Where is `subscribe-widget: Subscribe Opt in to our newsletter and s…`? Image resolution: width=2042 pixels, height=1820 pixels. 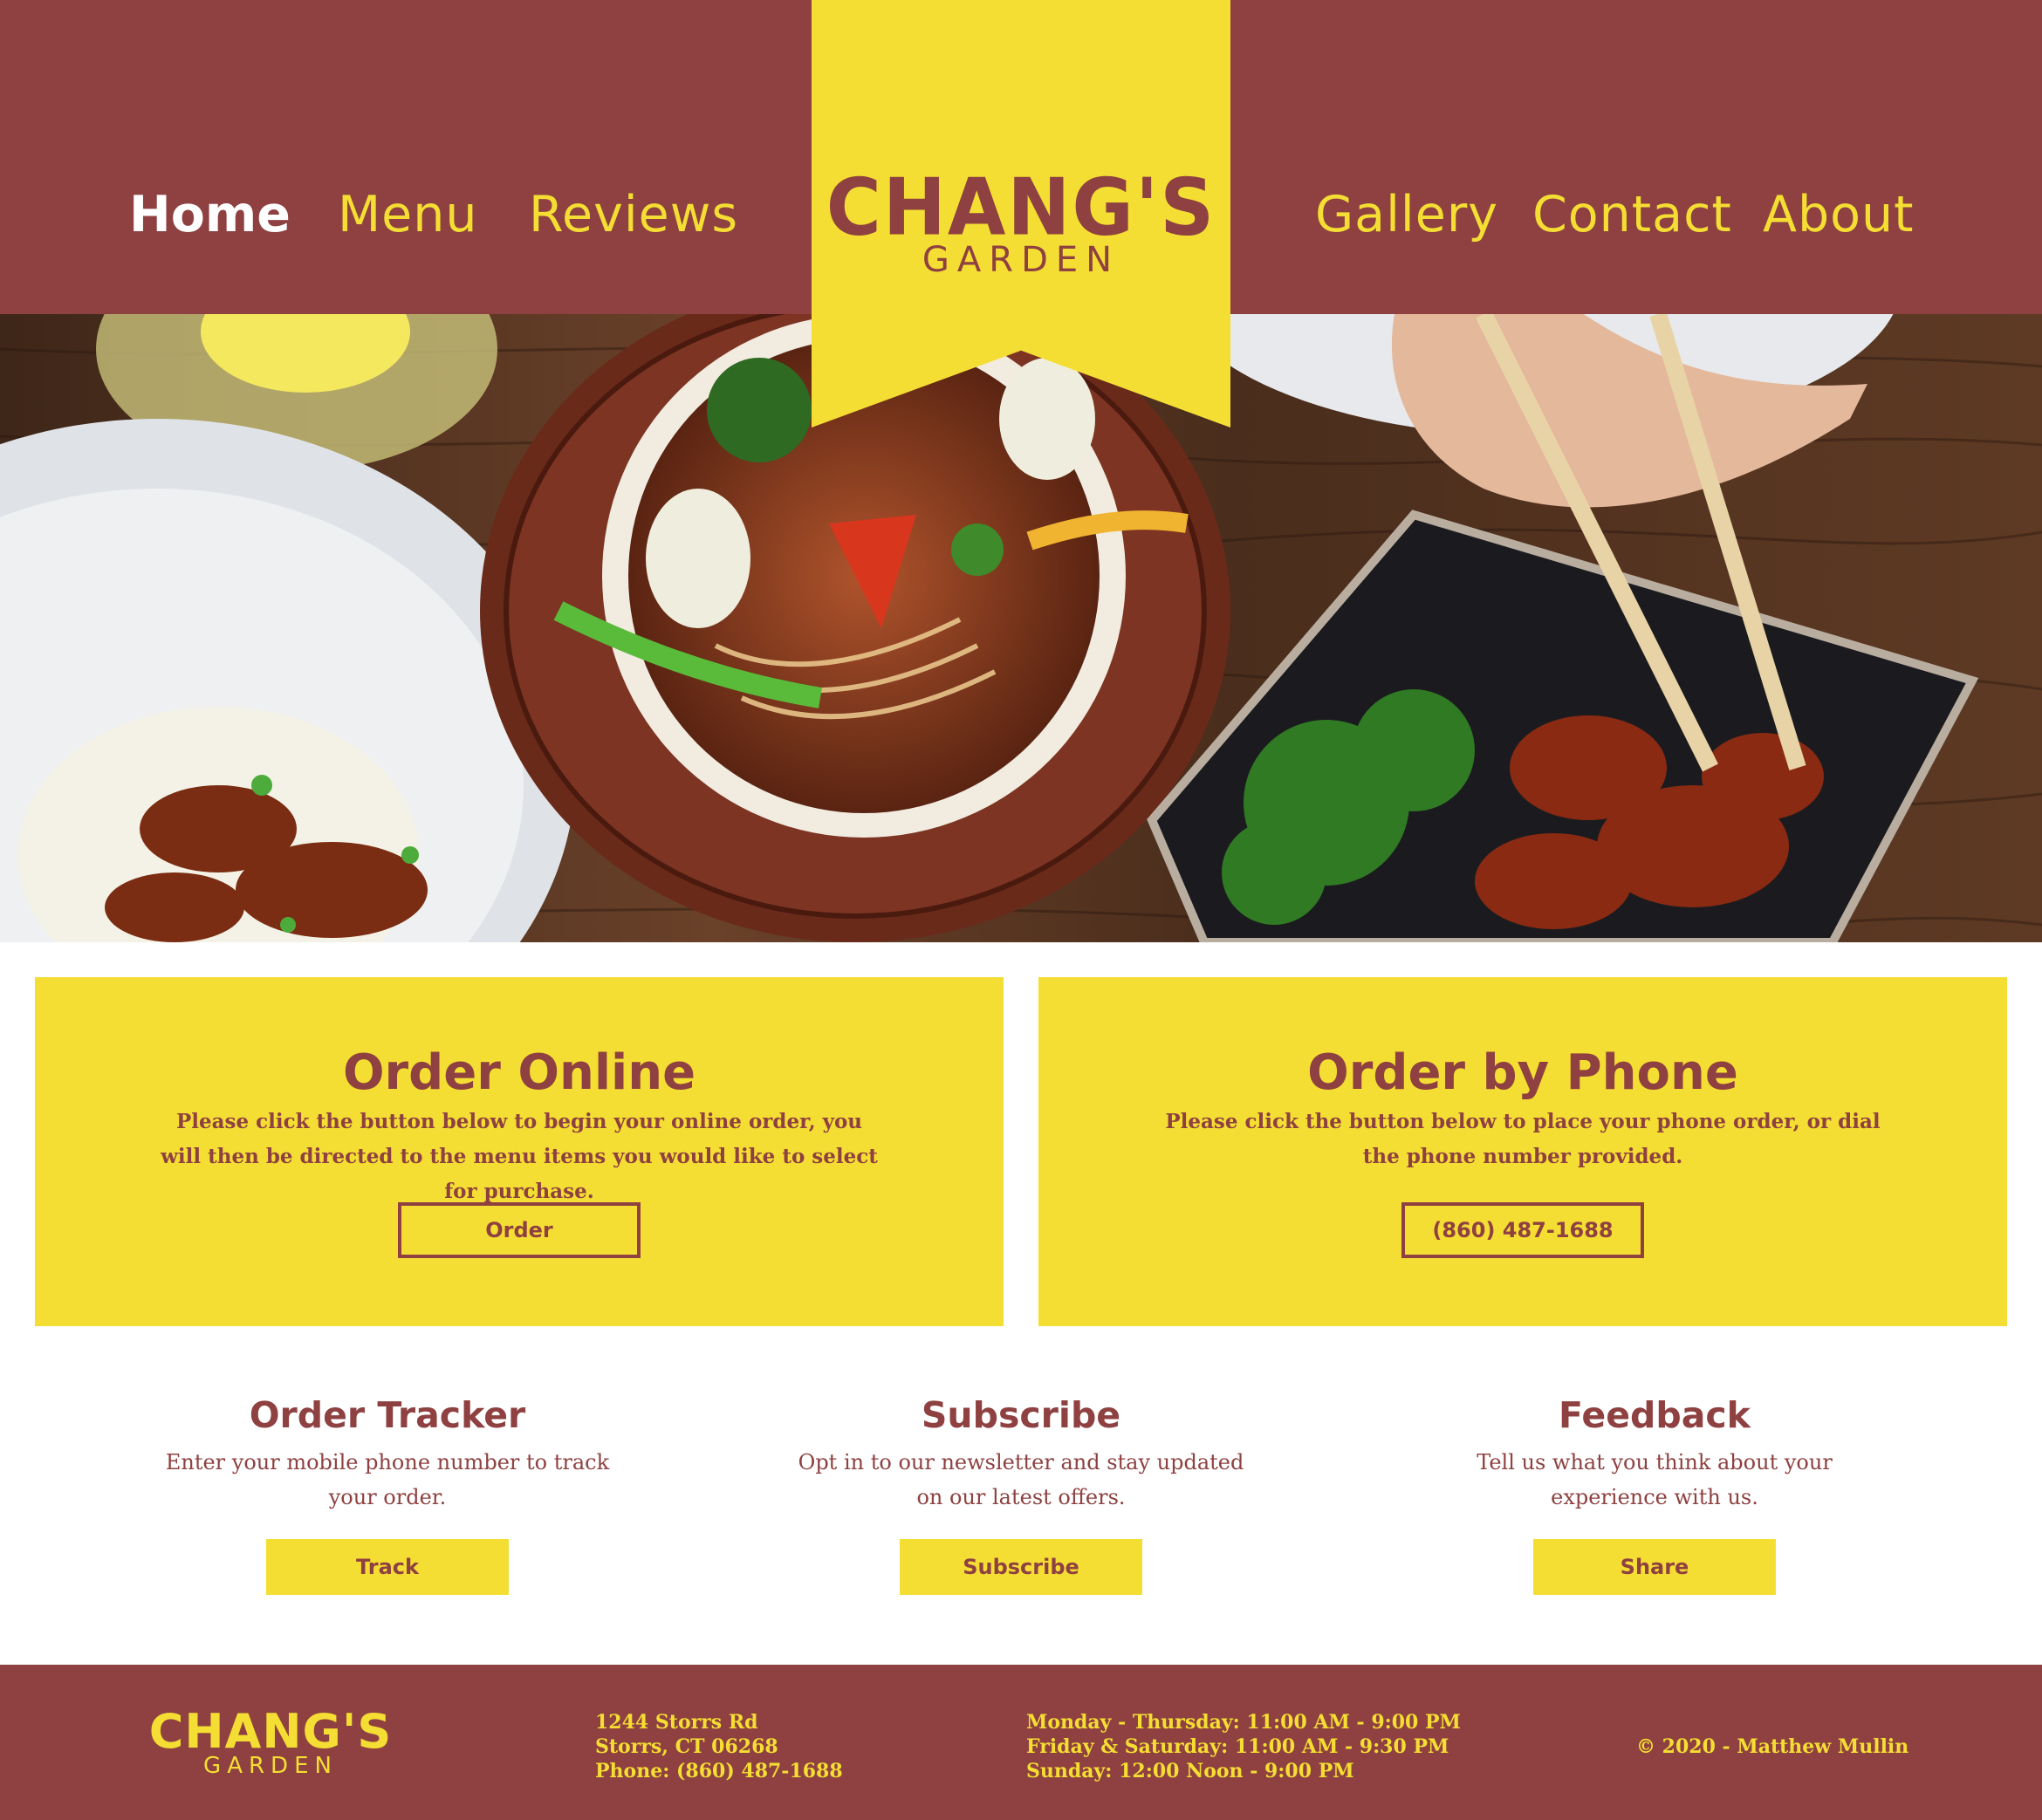
subscribe-widget: Subscribe Opt in to our newsletter and s… is located at coordinates (1021, 1494).